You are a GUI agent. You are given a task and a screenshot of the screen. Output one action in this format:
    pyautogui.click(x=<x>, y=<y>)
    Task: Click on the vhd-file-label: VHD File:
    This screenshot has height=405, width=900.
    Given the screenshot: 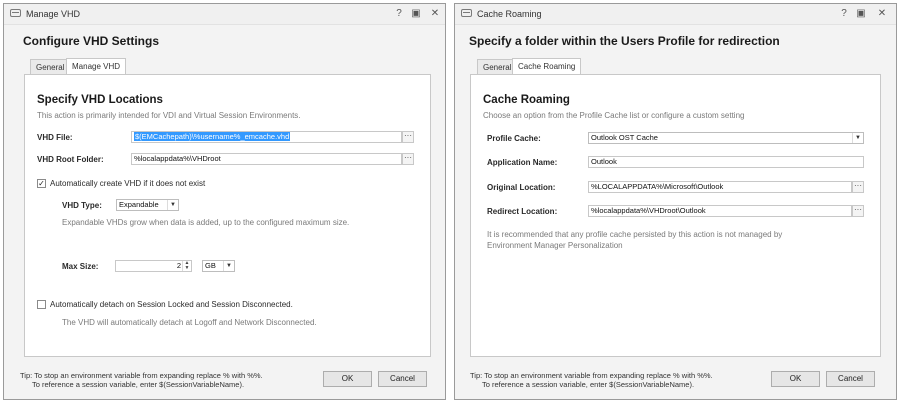 What is the action you would take?
    pyautogui.click(x=55, y=137)
    